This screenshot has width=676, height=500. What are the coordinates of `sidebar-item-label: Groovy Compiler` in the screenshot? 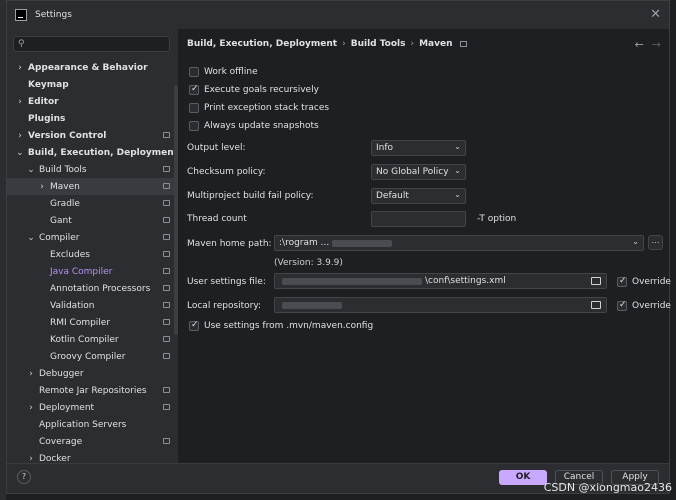 It's located at (88, 356).